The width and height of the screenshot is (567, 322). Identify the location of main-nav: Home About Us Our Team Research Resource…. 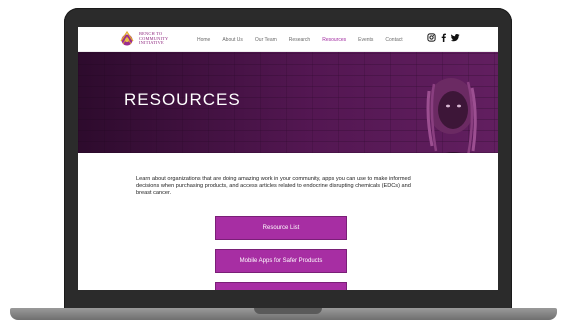
(306, 39).